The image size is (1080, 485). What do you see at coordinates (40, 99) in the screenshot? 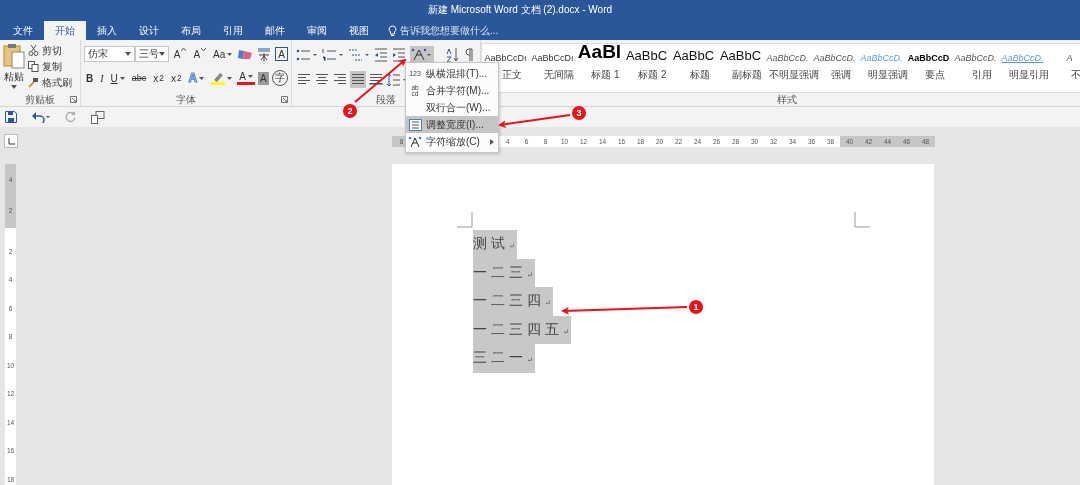
I see `group-label: 剪贴板` at bounding box center [40, 99].